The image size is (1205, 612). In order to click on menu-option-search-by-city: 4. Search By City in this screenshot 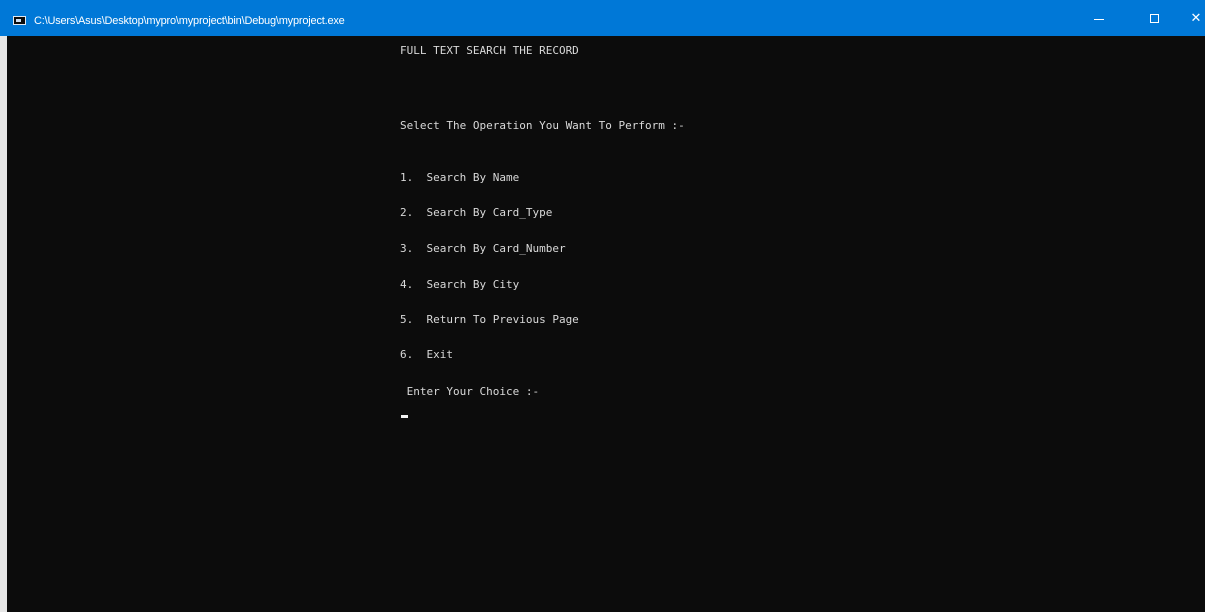, I will do `click(460, 284)`.